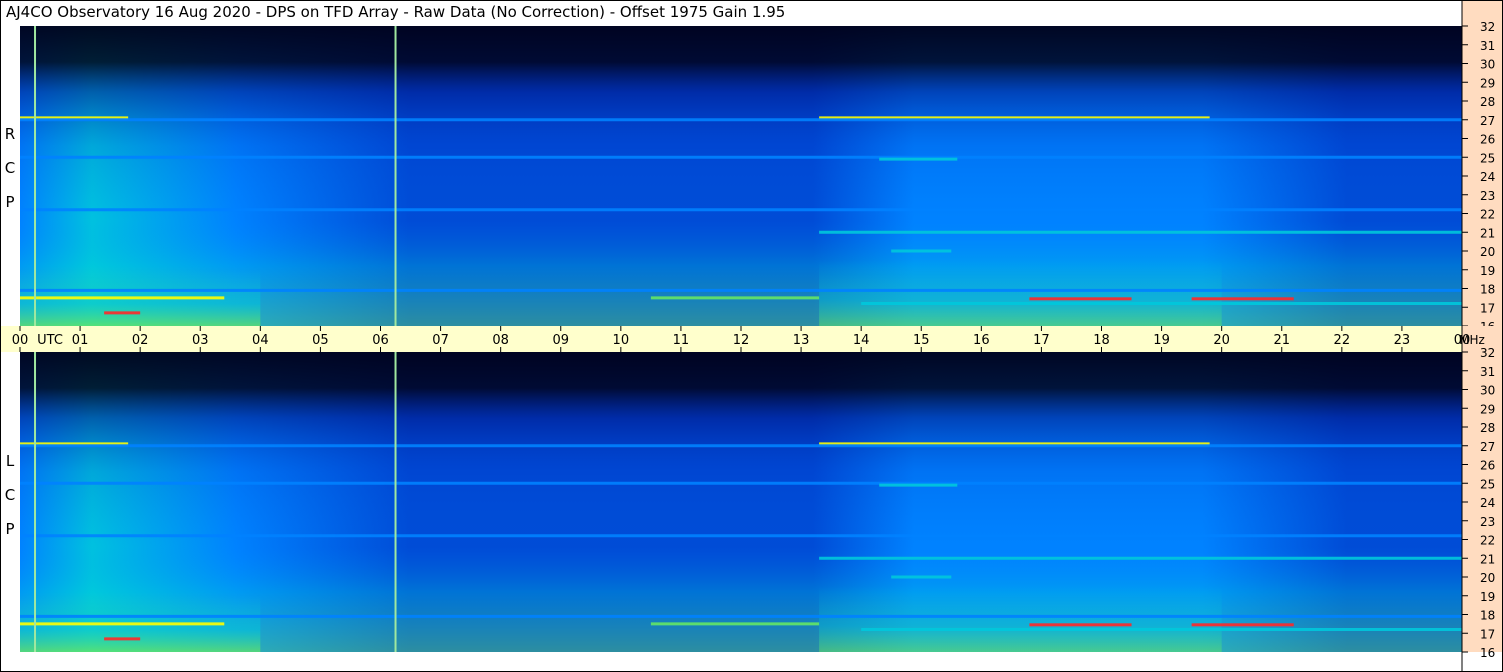 The height and width of the screenshot is (672, 1503). Describe the element at coordinates (1342, 340) in the screenshot. I see `time-tick-label-22: 22` at that location.